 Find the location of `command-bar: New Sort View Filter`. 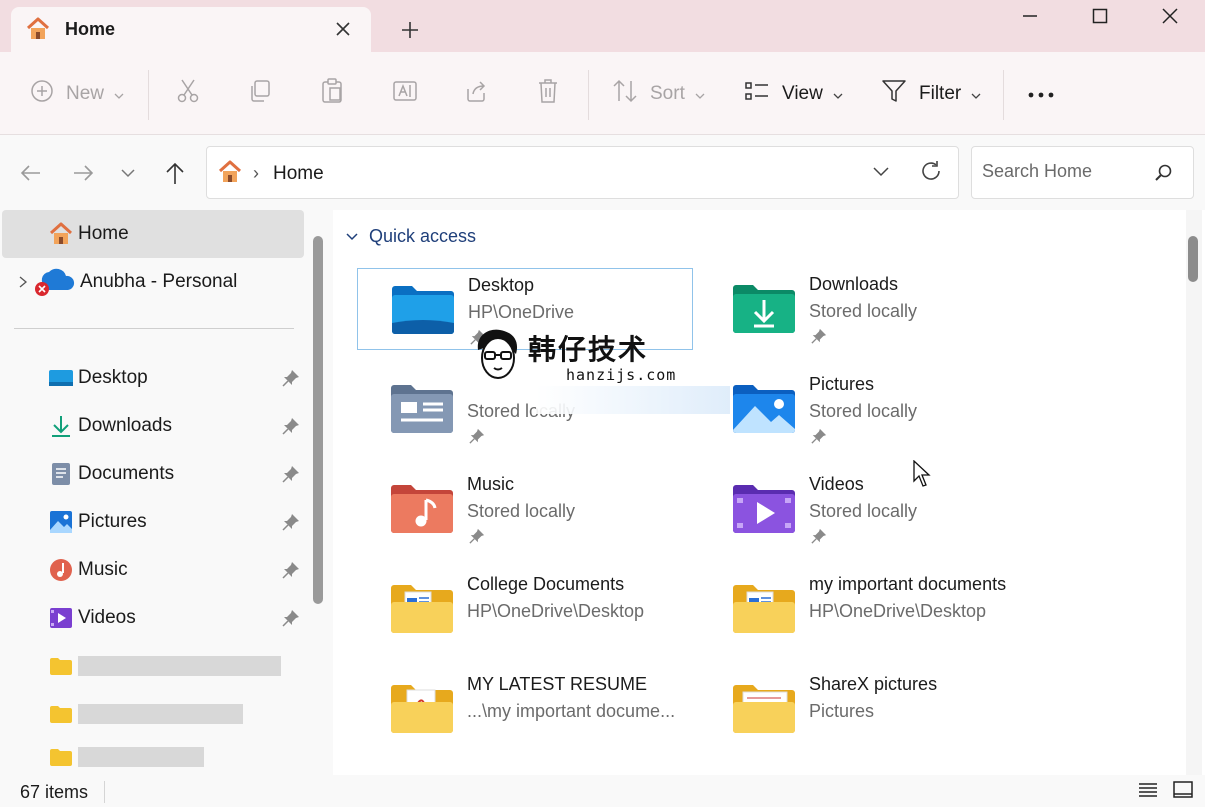

command-bar: New Sort View Filter is located at coordinates (602, 93).